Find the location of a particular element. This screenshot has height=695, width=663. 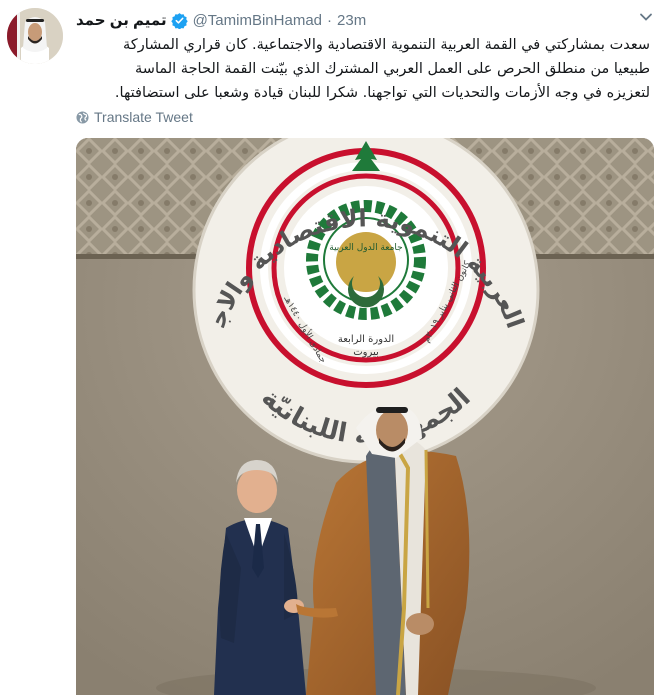

emblem-session-text: الدورة الرابعة is located at coordinates (366, 339).